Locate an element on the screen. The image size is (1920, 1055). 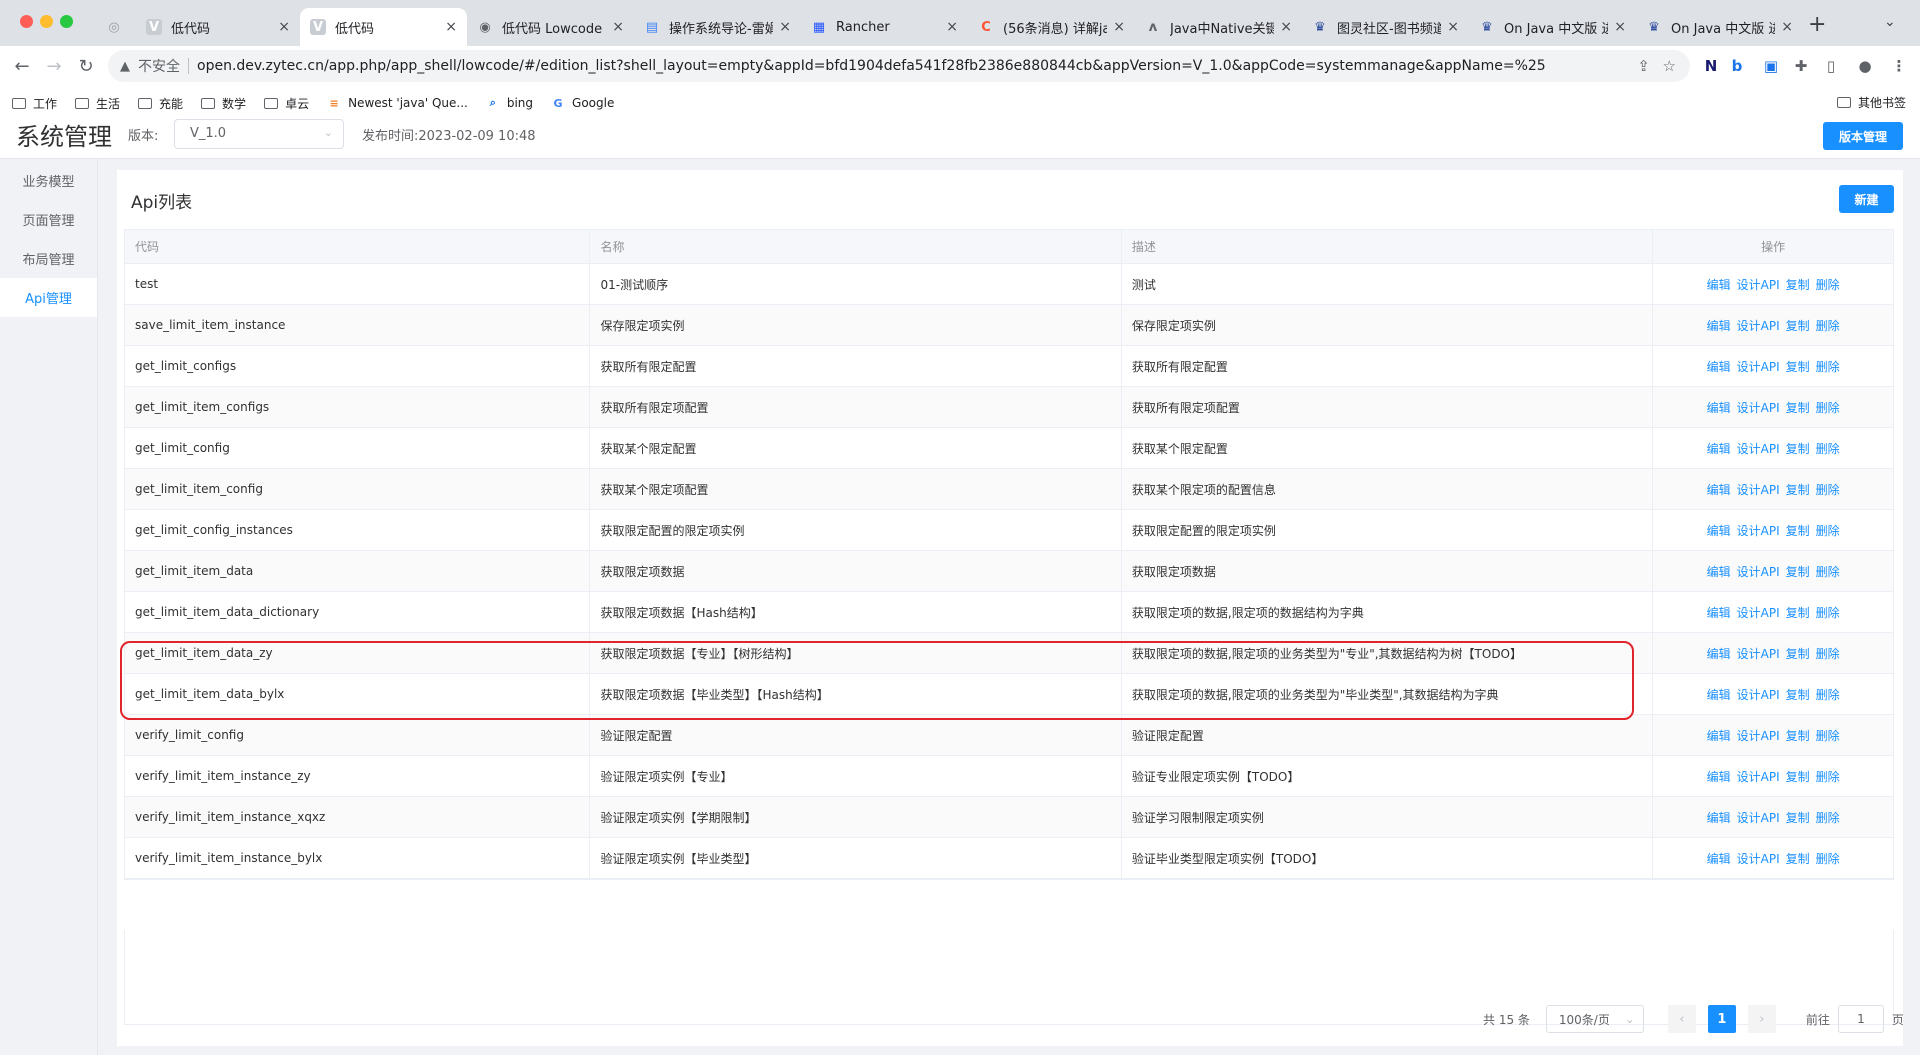
next-page-button: › is located at coordinates (1761, 1019).